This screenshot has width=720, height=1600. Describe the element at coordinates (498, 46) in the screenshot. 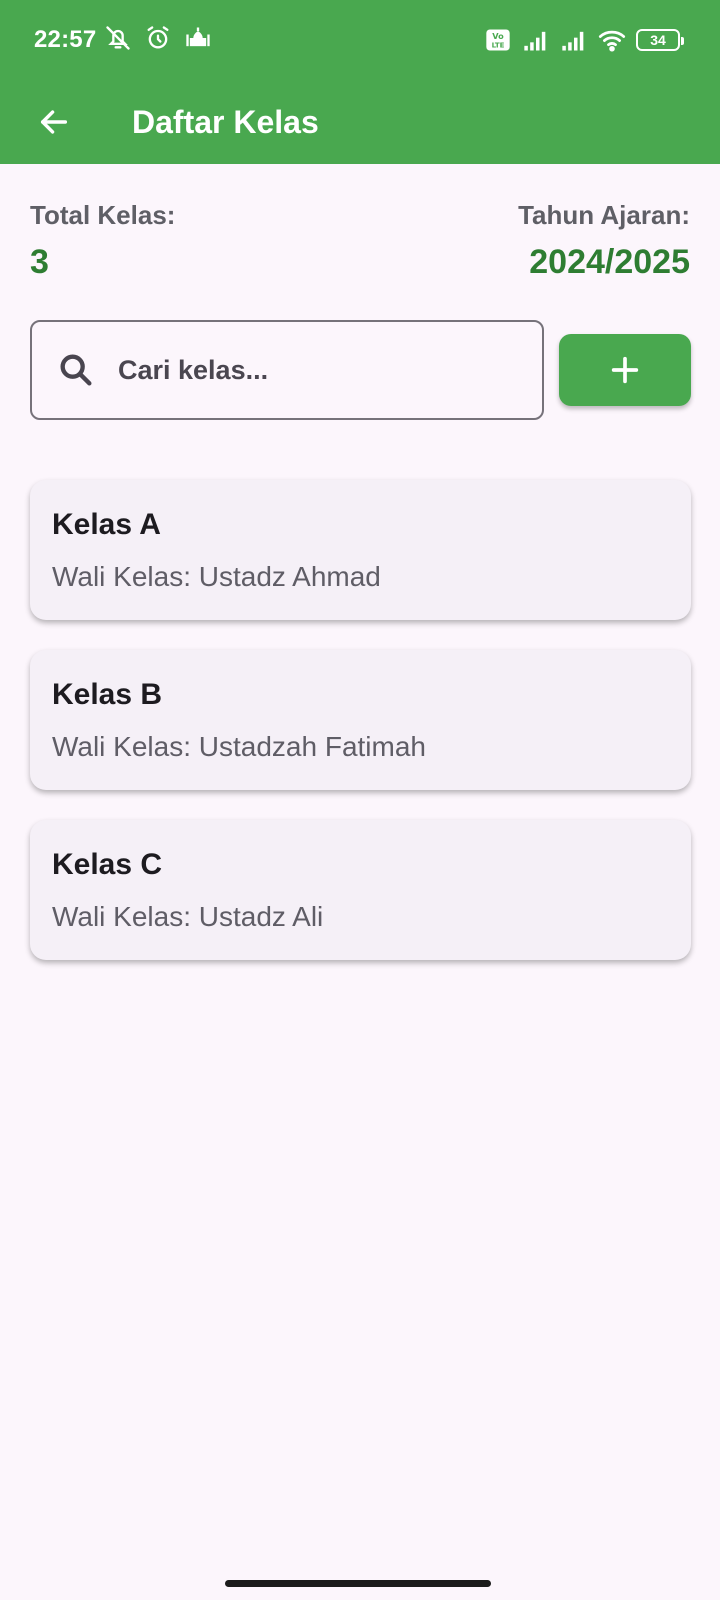

I see `svg-text: LTE` at that location.